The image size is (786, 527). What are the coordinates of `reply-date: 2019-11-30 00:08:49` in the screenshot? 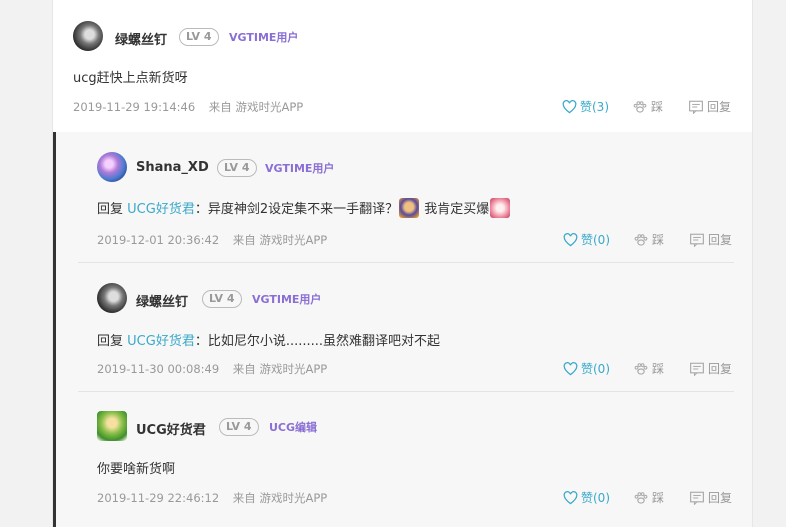 It's located at (158, 369).